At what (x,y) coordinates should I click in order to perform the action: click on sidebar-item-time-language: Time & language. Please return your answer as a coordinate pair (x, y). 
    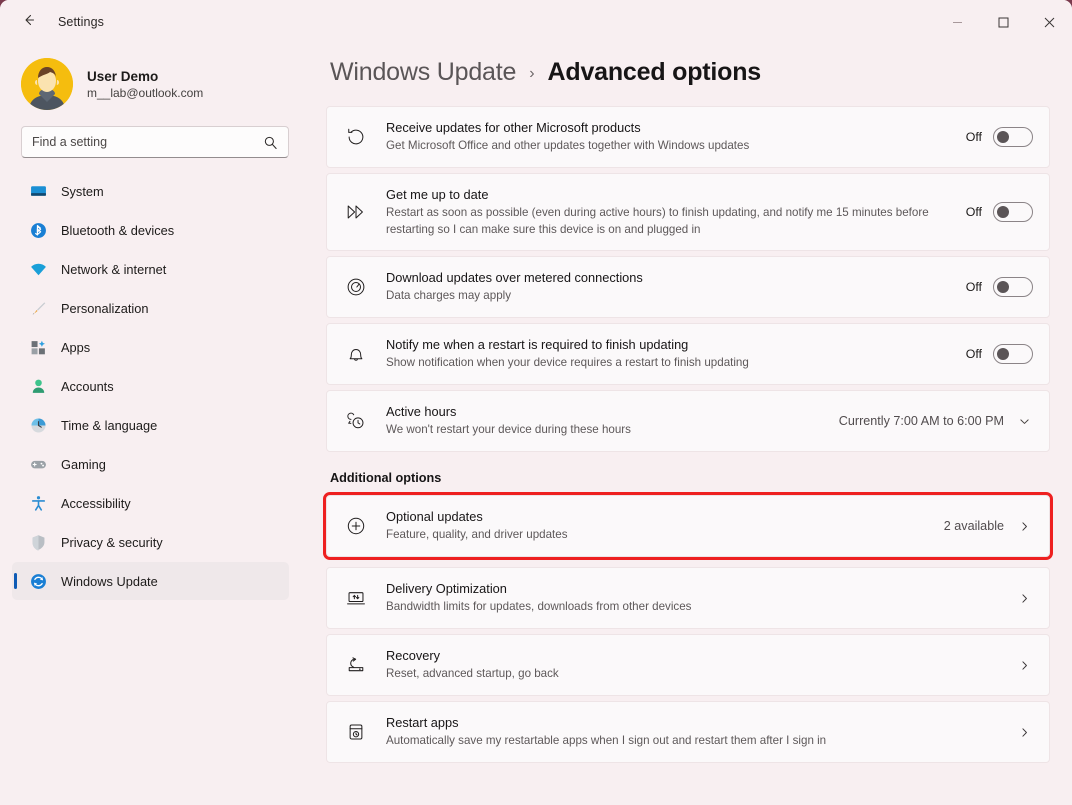
    Looking at the image, I should click on (150, 425).